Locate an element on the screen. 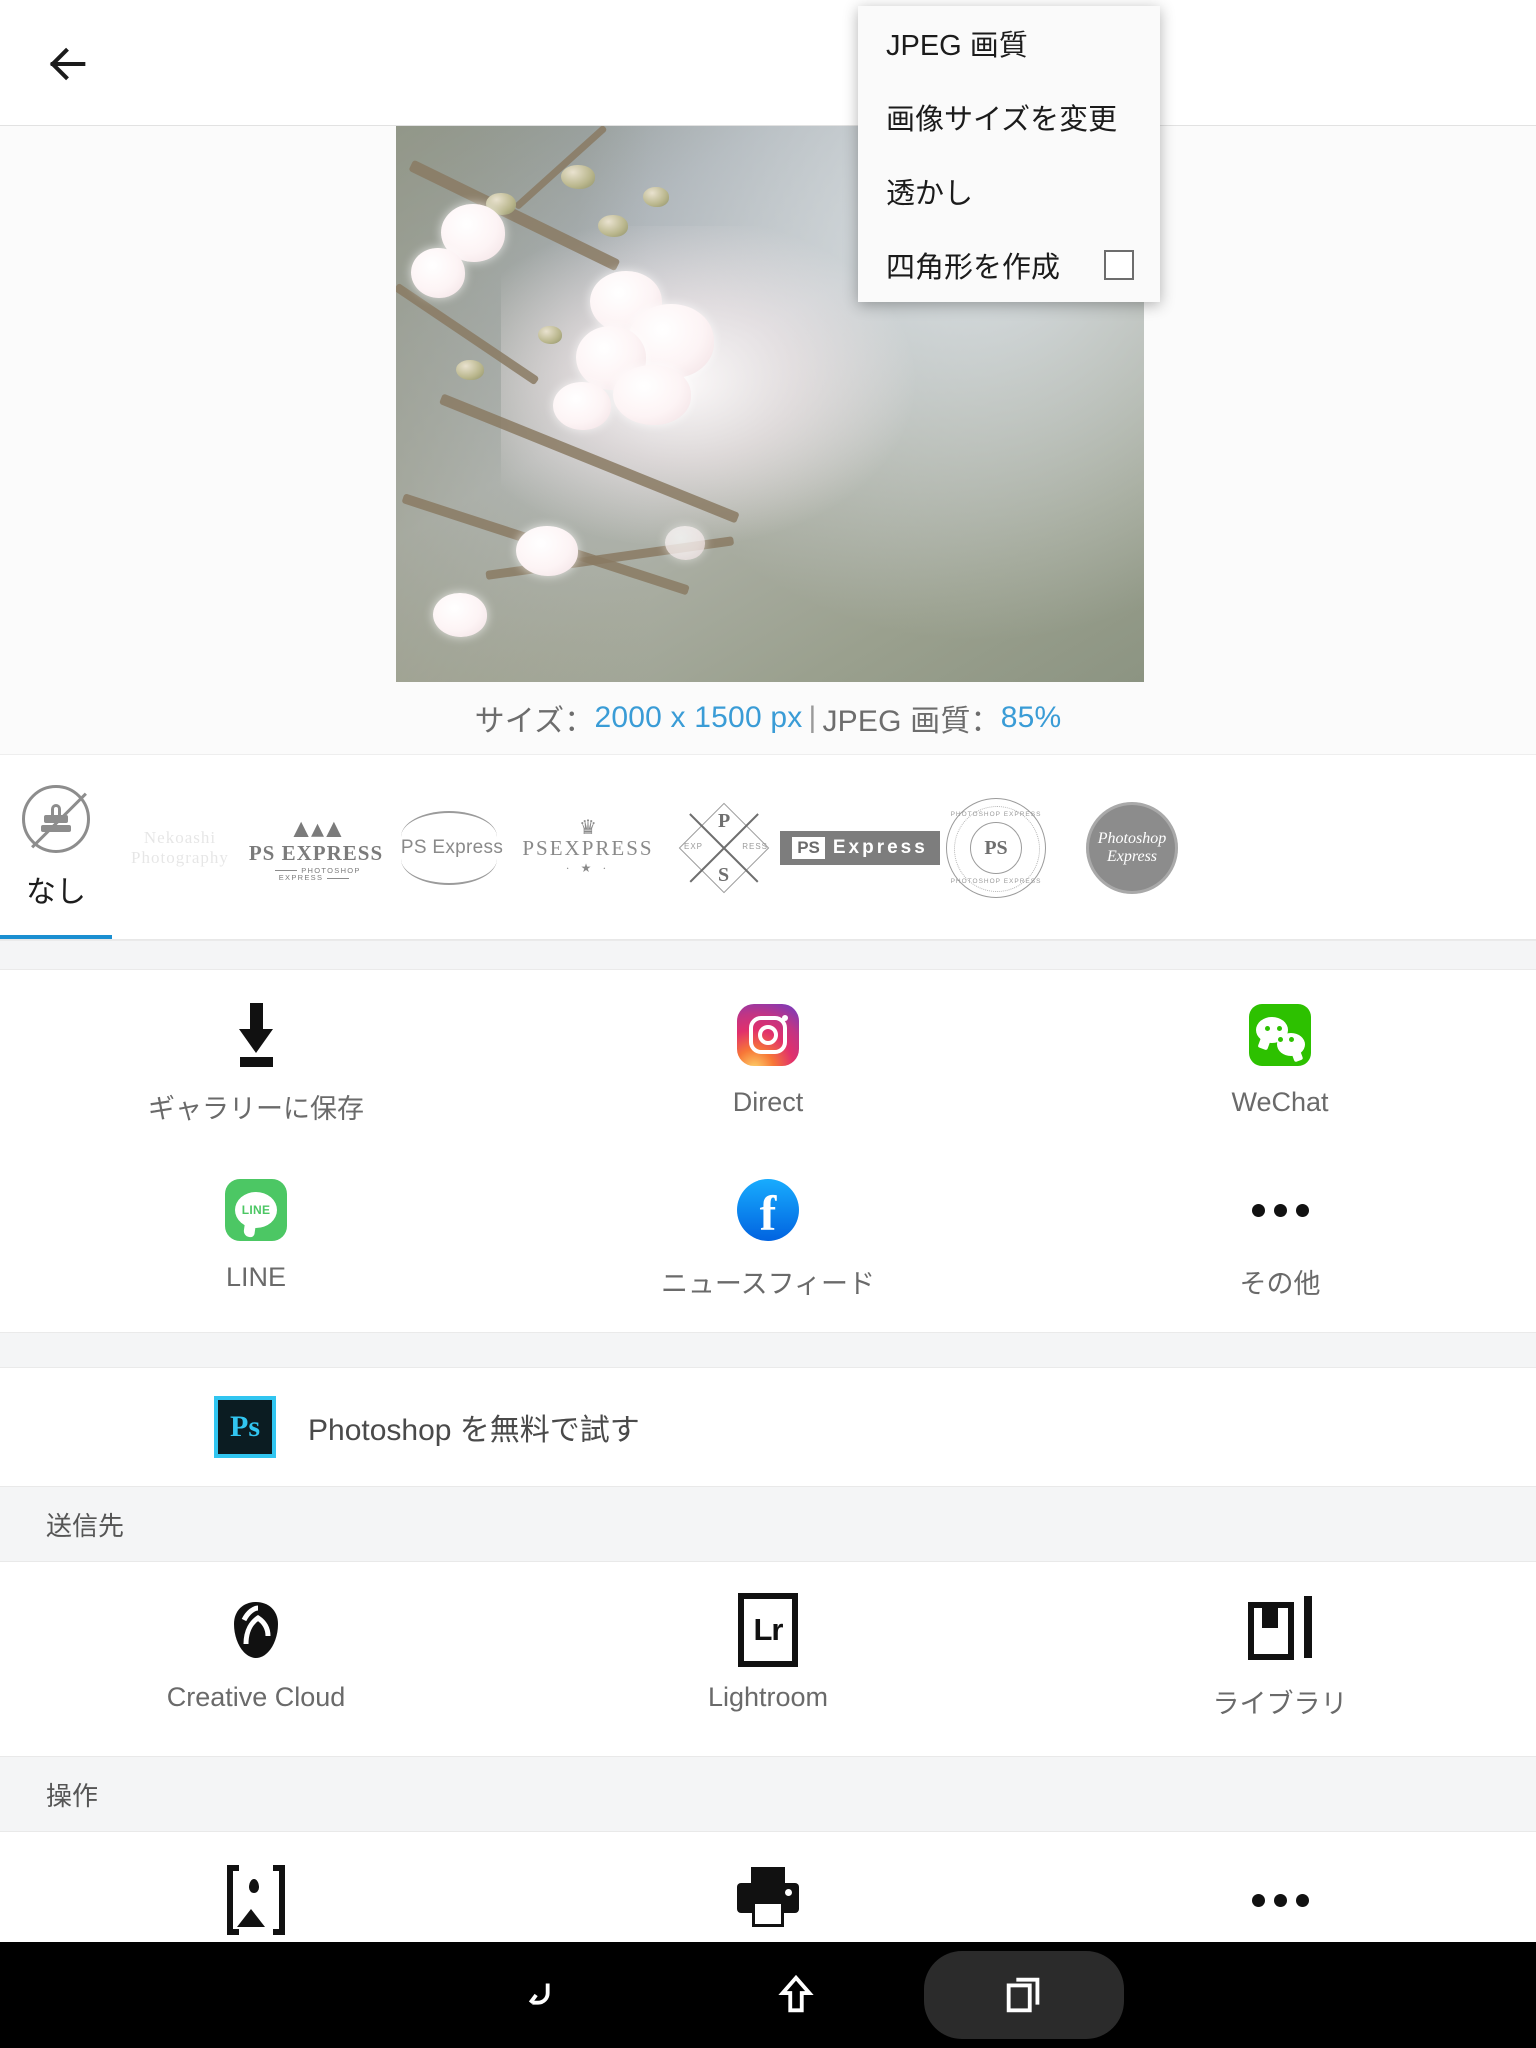  badge-logo-icon: Photoshop Express is located at coordinates (1132, 848).